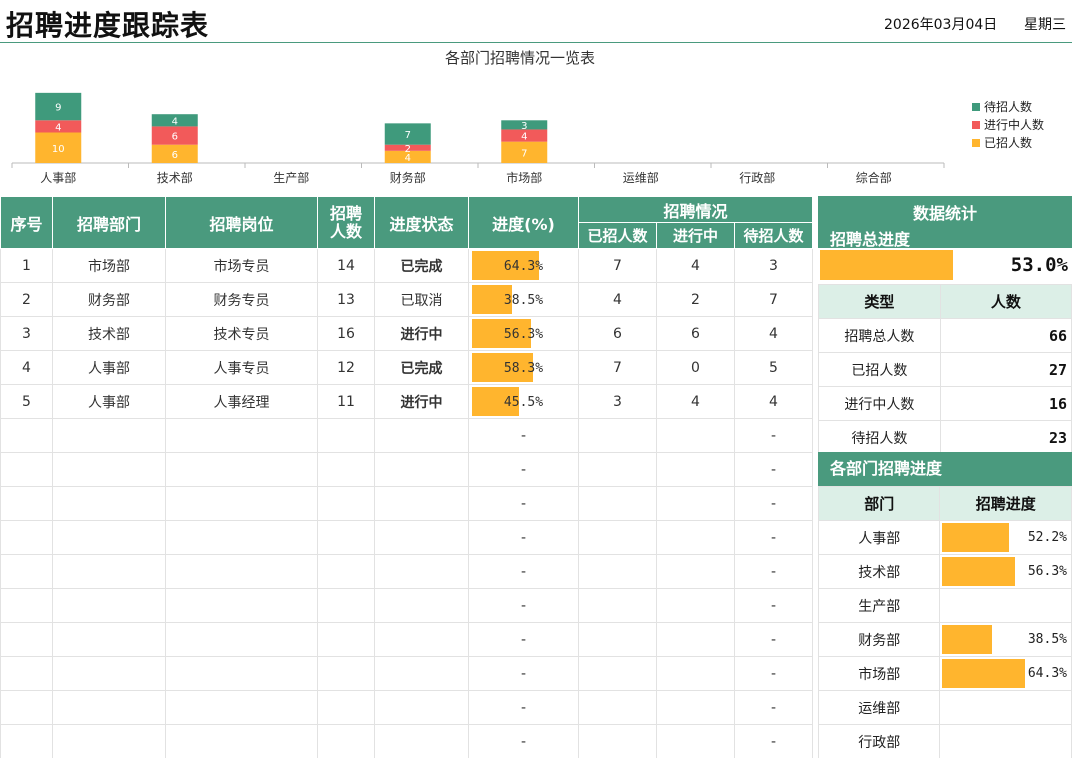 Image resolution: width=1072 pixels, height=758 pixels. I want to click on header-in-progress: 进行中, so click(695, 235).